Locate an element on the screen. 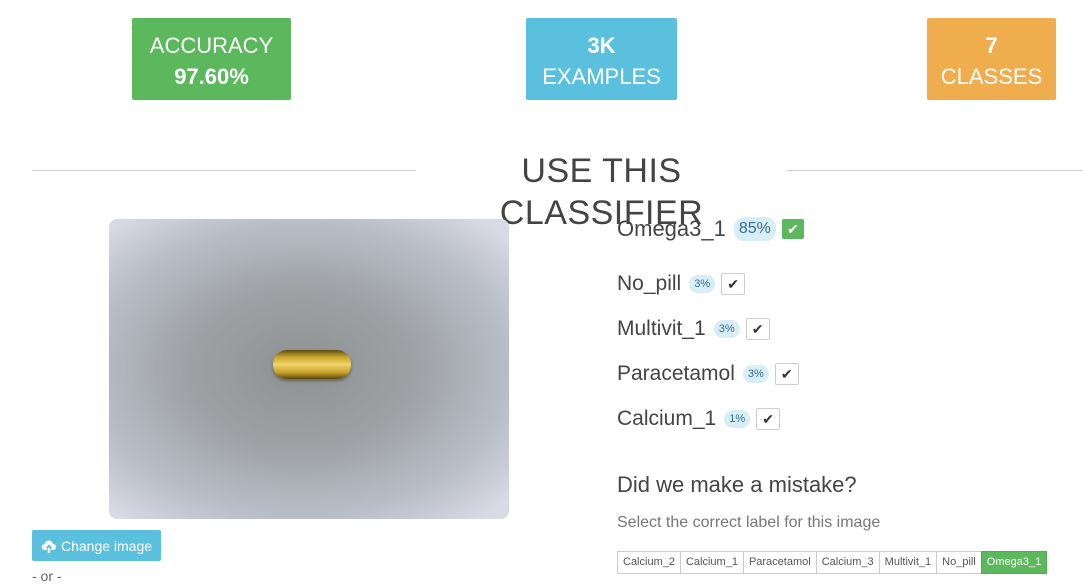 This screenshot has height=584, width=1083. change-image-button: Change image is located at coordinates (96, 545).